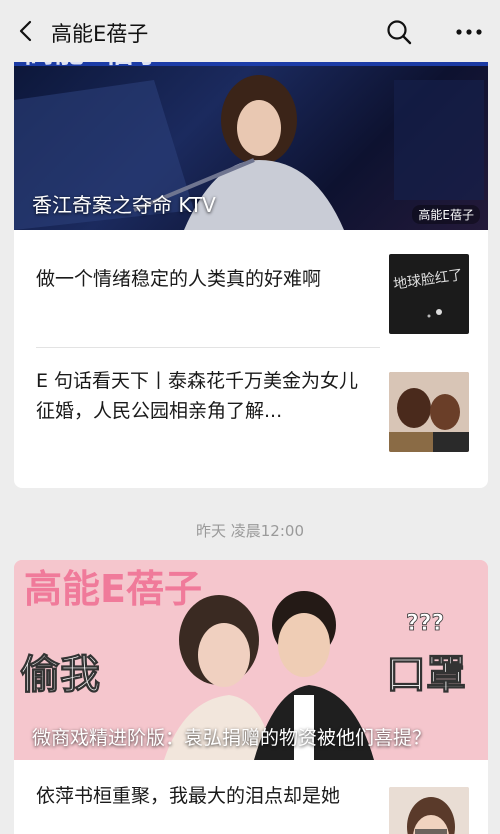  Describe the element at coordinates (250, 31) in the screenshot. I see `top-bar: 高能E蓓子` at that location.